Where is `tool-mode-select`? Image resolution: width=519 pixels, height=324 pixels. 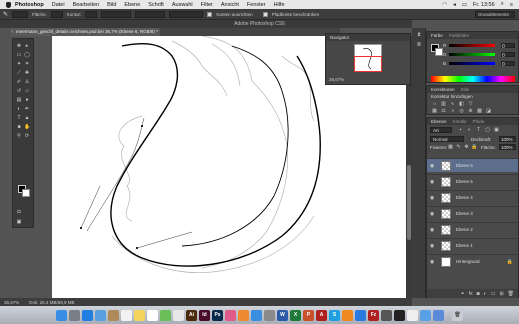 tool-mode-select is located at coordinates (20, 14).